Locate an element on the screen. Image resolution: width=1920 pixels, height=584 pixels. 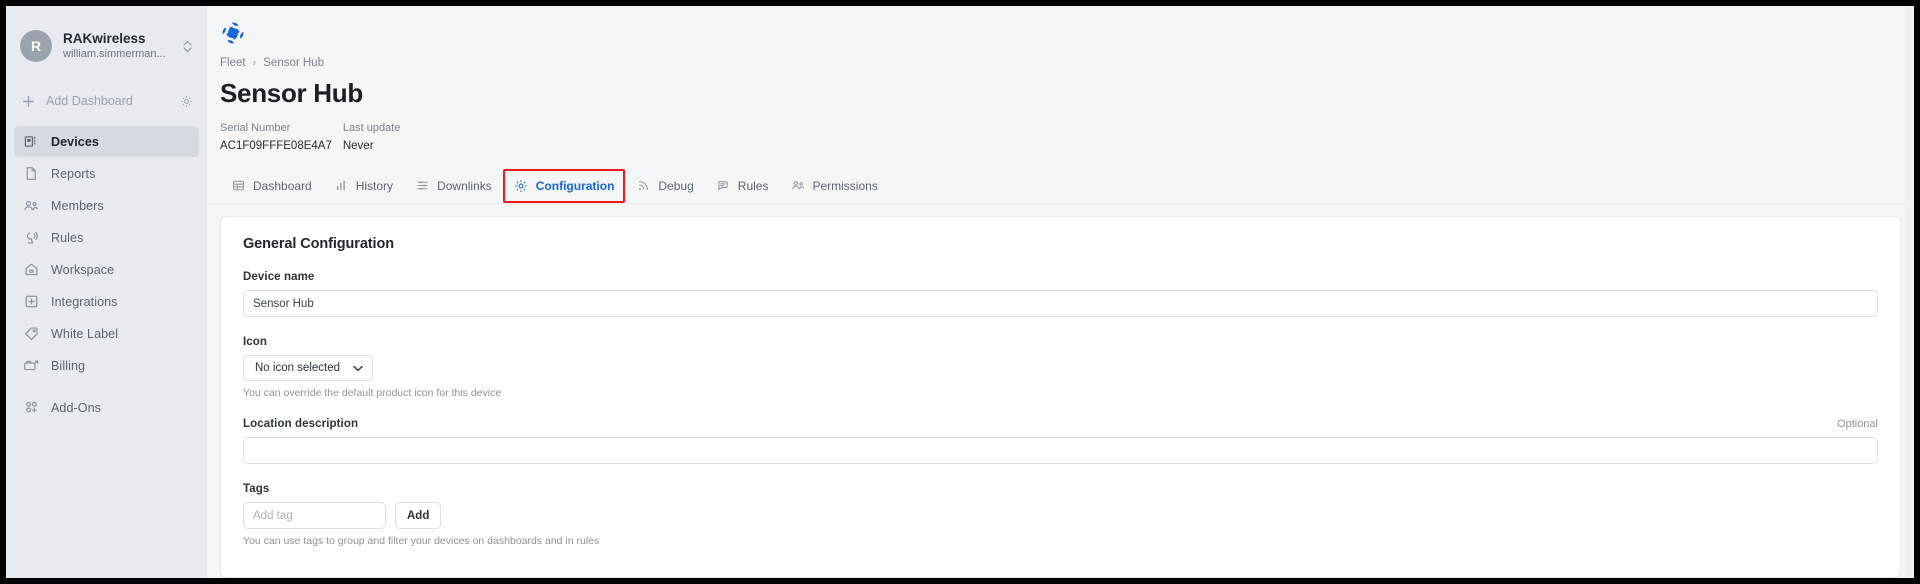
sidebar-item-devices: Devices is located at coordinates (106, 141).